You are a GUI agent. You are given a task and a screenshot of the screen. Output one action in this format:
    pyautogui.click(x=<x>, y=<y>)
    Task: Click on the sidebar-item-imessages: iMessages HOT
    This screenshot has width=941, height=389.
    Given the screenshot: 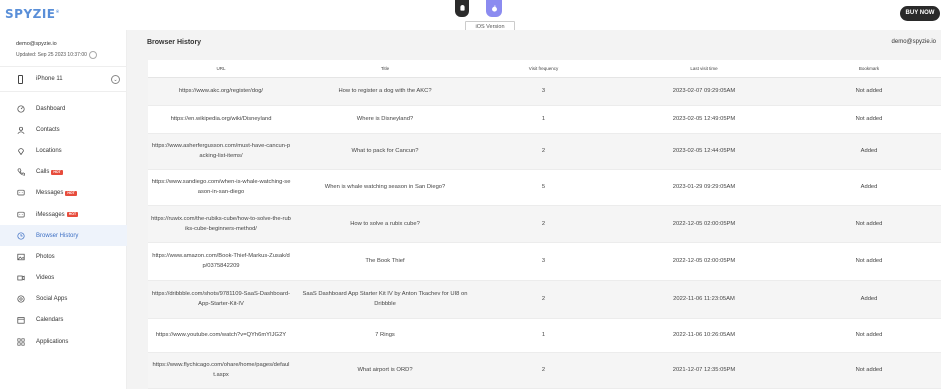 What is the action you would take?
    pyautogui.click(x=63, y=214)
    